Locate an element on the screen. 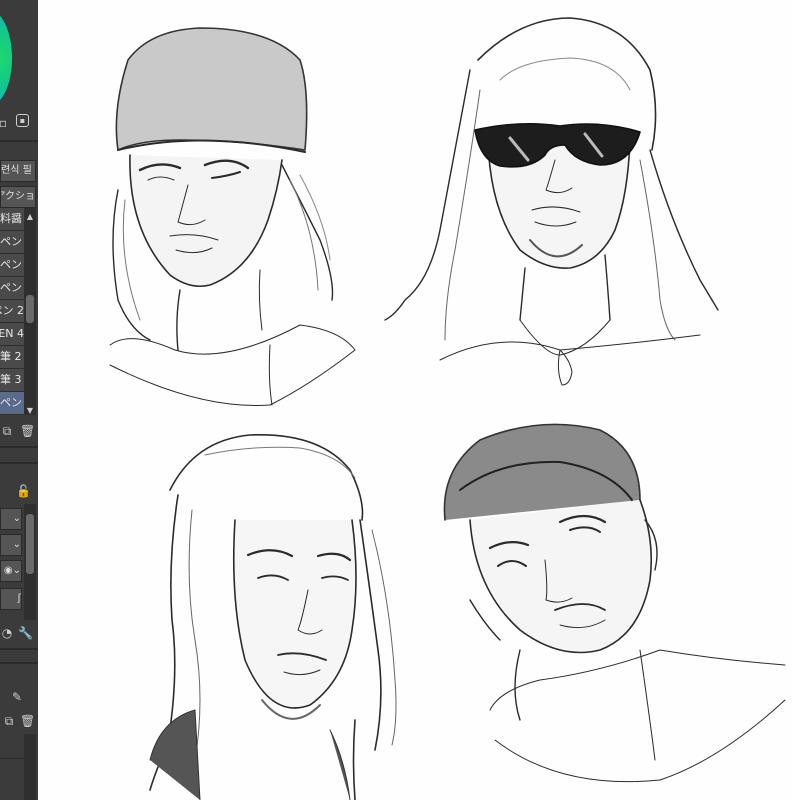 The height and width of the screenshot is (804, 792). portrait-dreadlocks-man is located at coordinates (273, 617).